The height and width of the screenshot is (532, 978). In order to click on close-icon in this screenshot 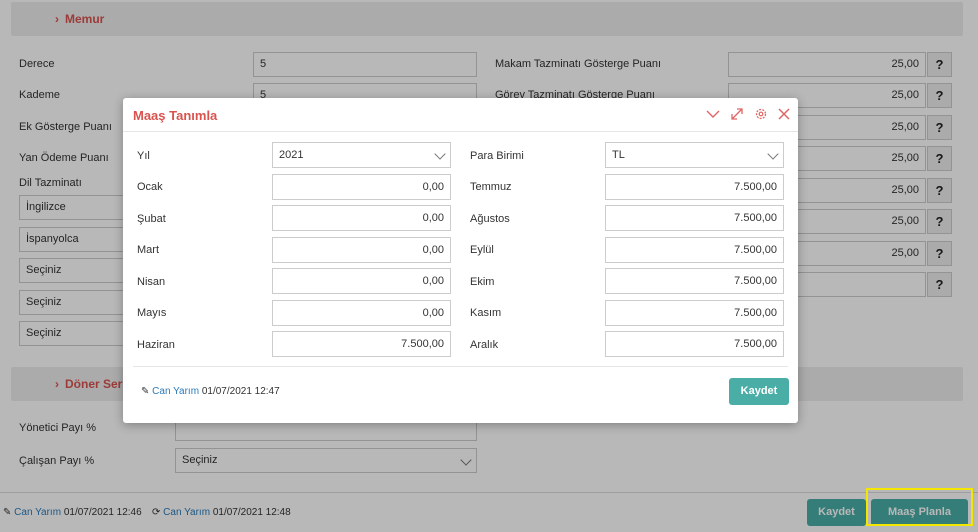, I will do `click(784, 115)`.